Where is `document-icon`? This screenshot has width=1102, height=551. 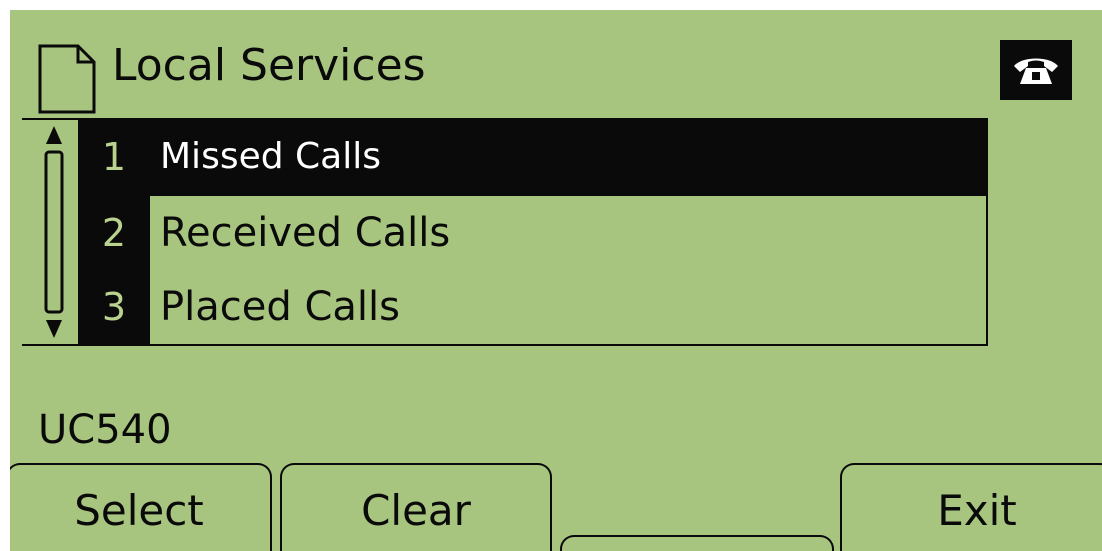
document-icon is located at coordinates (67, 79).